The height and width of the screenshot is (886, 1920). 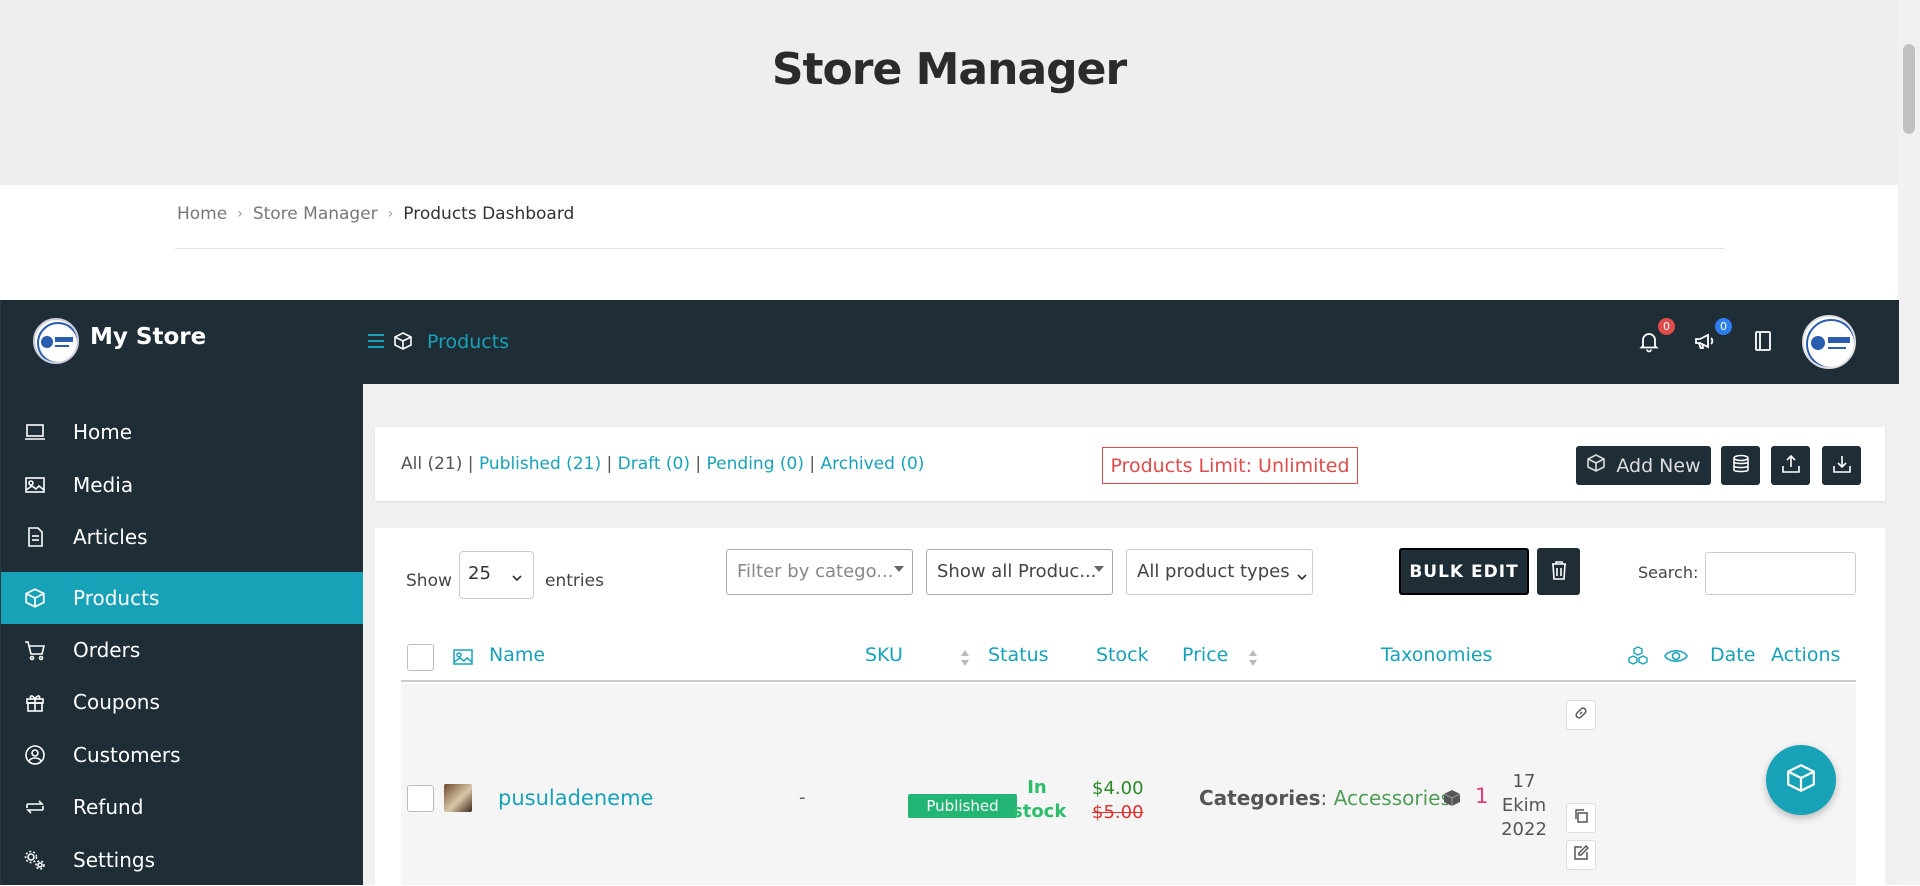 What do you see at coordinates (873, 464) in the screenshot?
I see `filter-archived: Archived (0)` at bounding box center [873, 464].